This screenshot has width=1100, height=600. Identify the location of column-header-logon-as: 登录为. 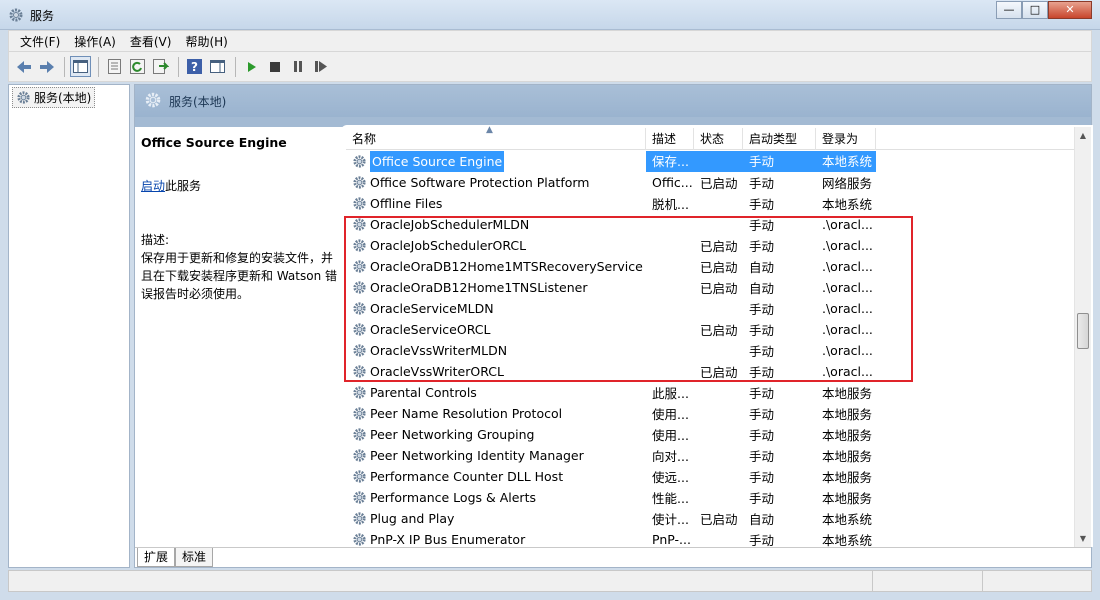
(846, 139).